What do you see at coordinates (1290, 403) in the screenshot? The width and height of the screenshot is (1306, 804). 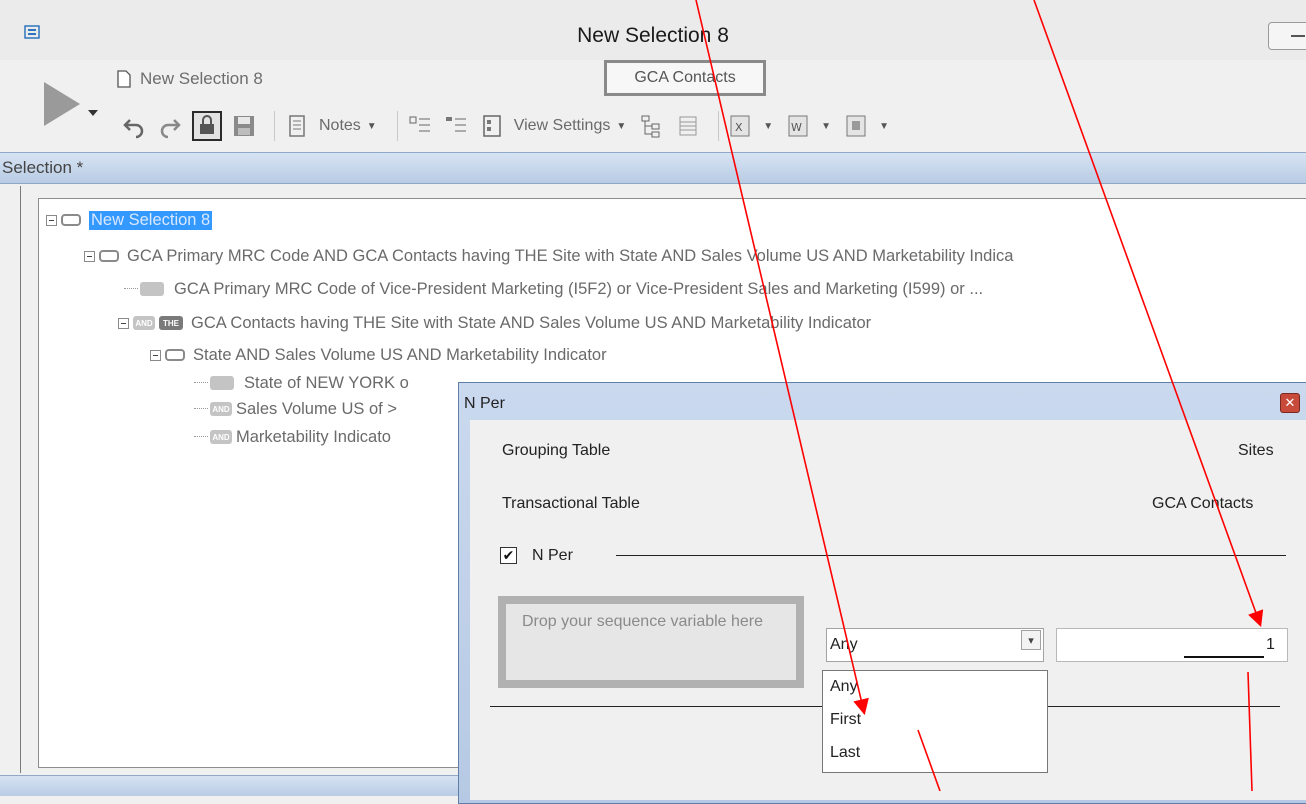 I see `close-icon: ✕` at bounding box center [1290, 403].